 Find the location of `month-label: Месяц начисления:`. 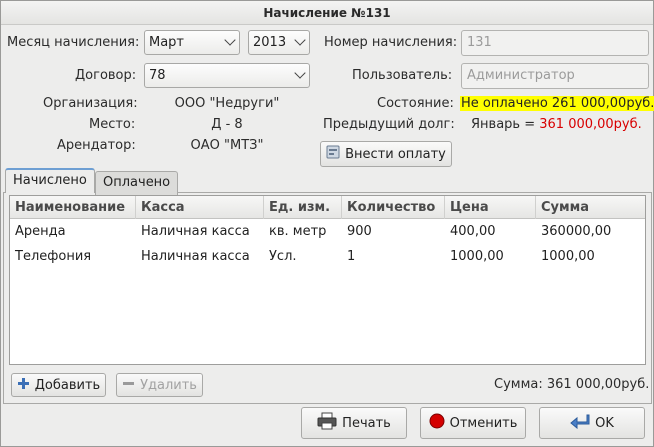

month-label: Месяц начисления: is located at coordinates (73, 42).